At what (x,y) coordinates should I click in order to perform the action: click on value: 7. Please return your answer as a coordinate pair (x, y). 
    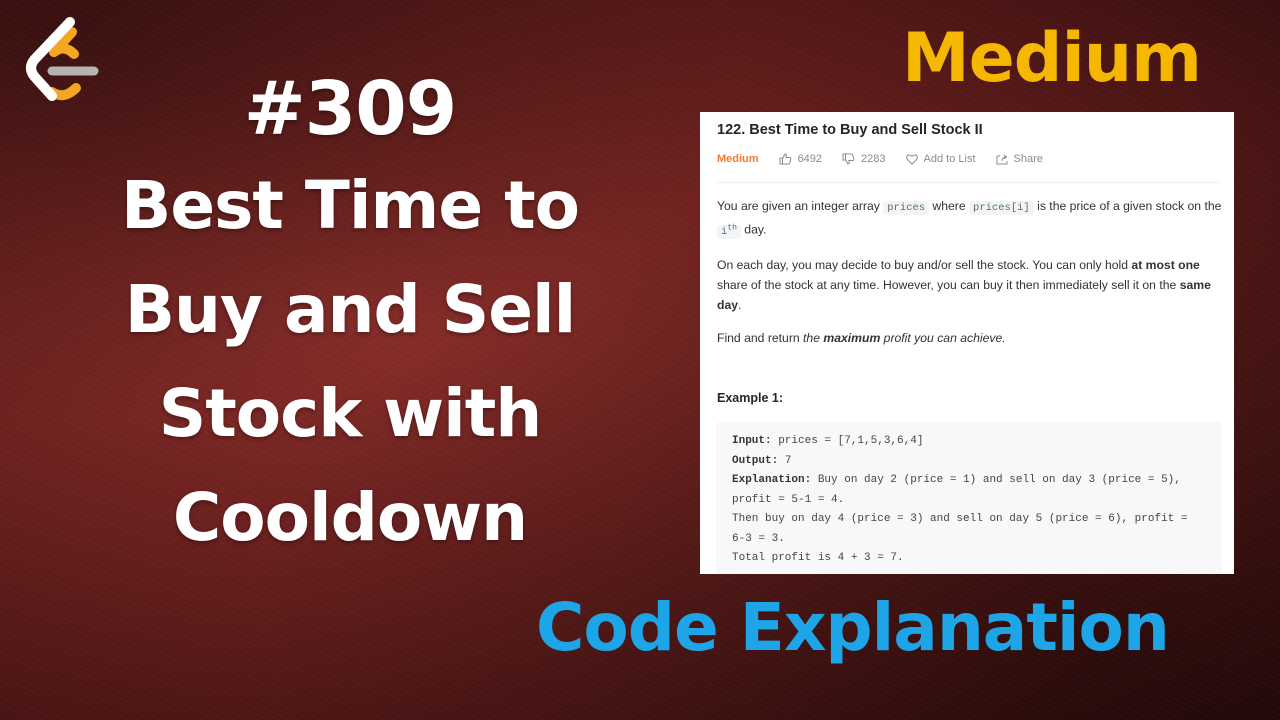
    Looking at the image, I should click on (785, 460).